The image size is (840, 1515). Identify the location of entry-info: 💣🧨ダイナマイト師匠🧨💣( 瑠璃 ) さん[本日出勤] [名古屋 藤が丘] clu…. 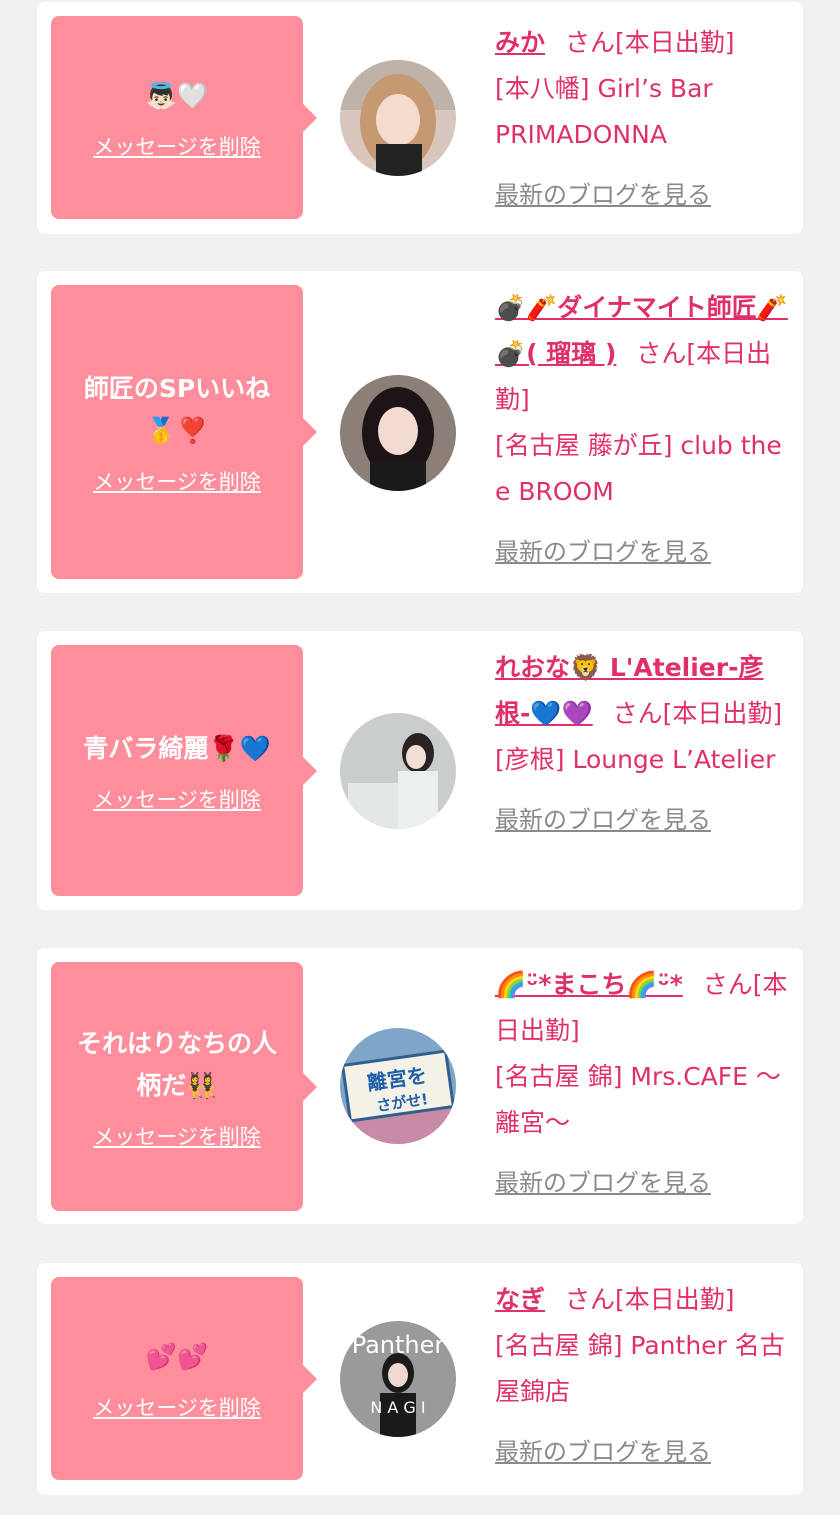
(644, 430).